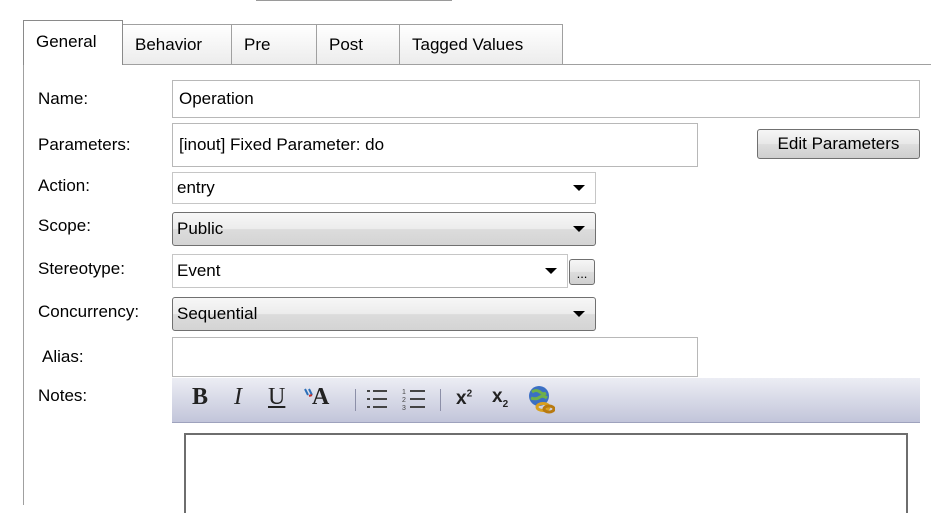 Image resolution: width=931 pixels, height=513 pixels. Describe the element at coordinates (73, 42) in the screenshot. I see `tab-general: General` at that location.